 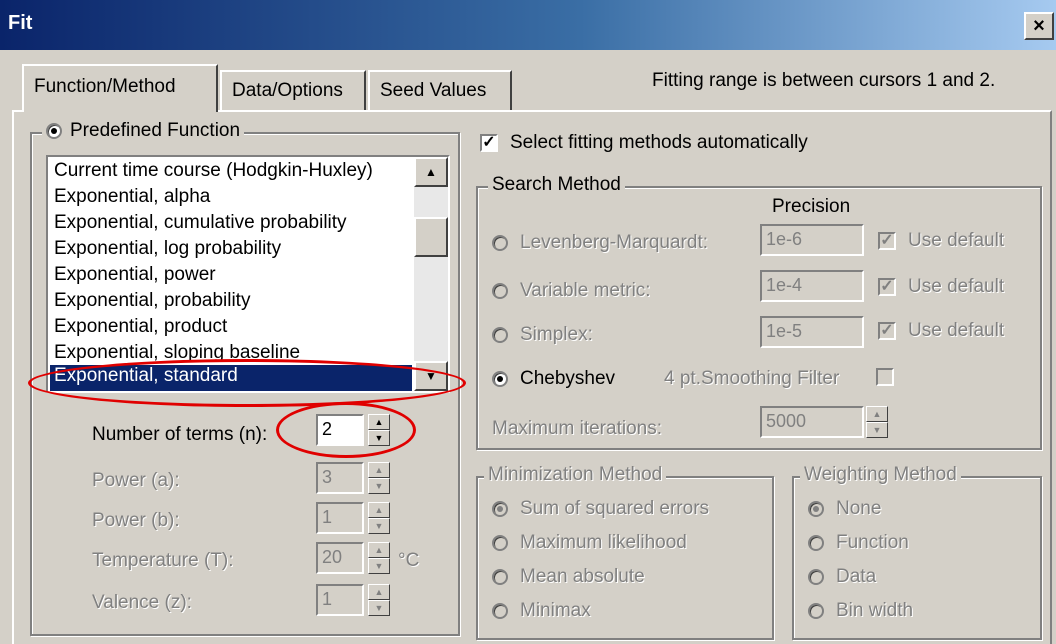 What do you see at coordinates (811, 206) in the screenshot?
I see `precision-header: Precision` at bounding box center [811, 206].